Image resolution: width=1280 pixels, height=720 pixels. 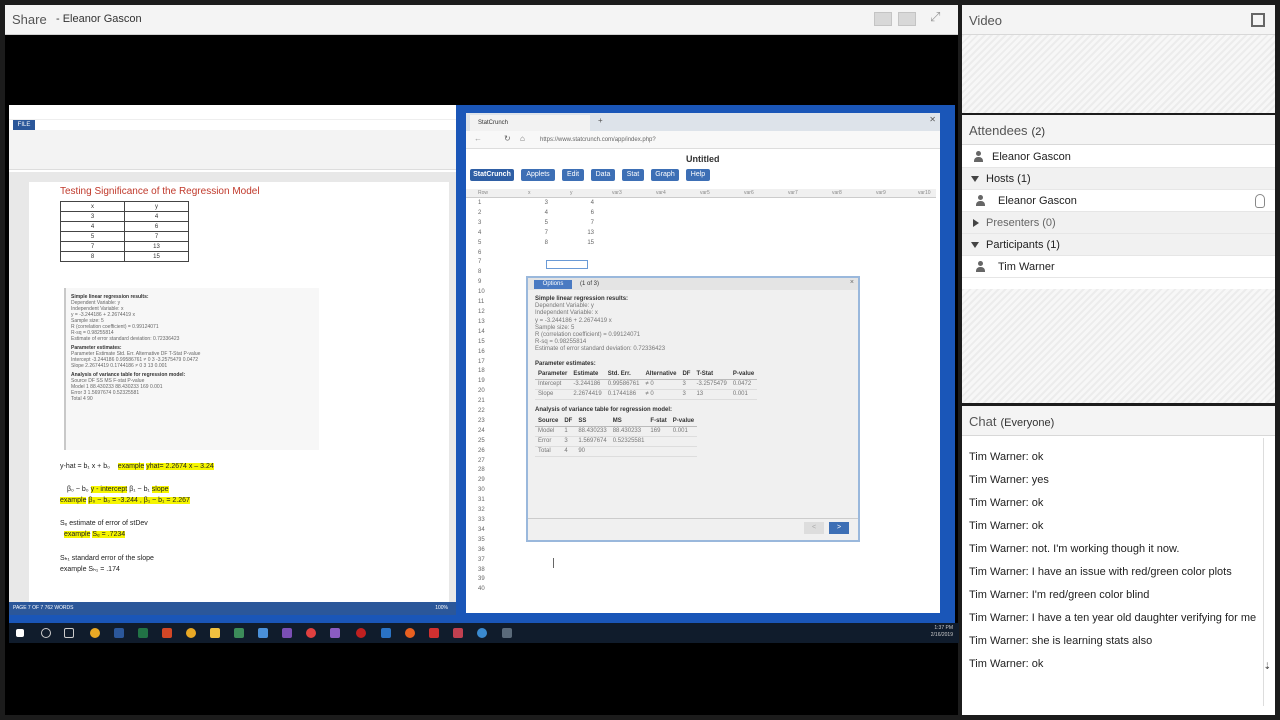 What do you see at coordinates (410, 633) in the screenshot?
I see `firefox-icon` at bounding box center [410, 633].